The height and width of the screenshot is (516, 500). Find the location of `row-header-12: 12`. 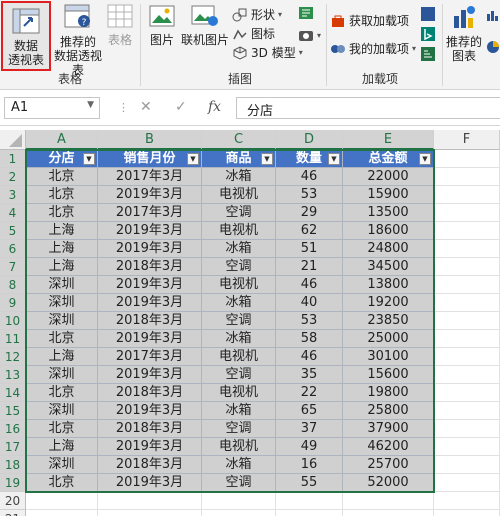

row-header-12: 12 is located at coordinates (13, 357).